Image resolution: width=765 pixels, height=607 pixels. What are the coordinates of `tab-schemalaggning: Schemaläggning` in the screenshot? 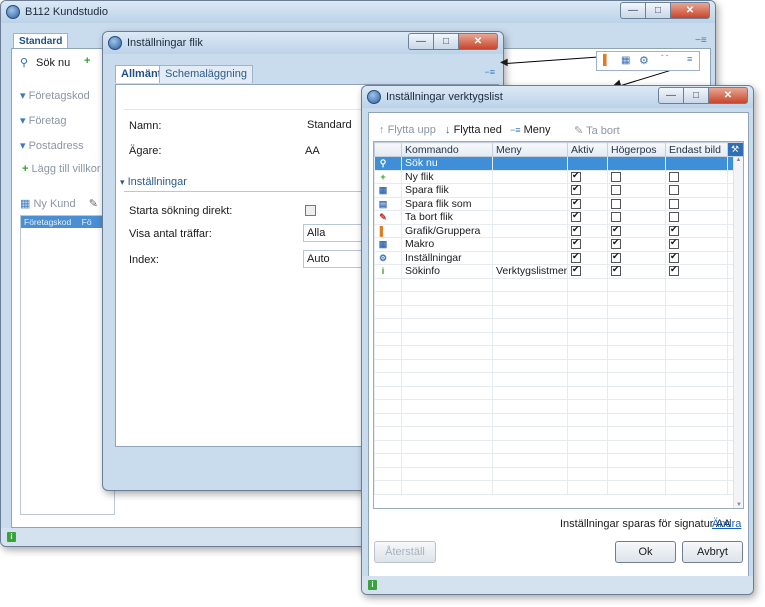 It's located at (206, 74).